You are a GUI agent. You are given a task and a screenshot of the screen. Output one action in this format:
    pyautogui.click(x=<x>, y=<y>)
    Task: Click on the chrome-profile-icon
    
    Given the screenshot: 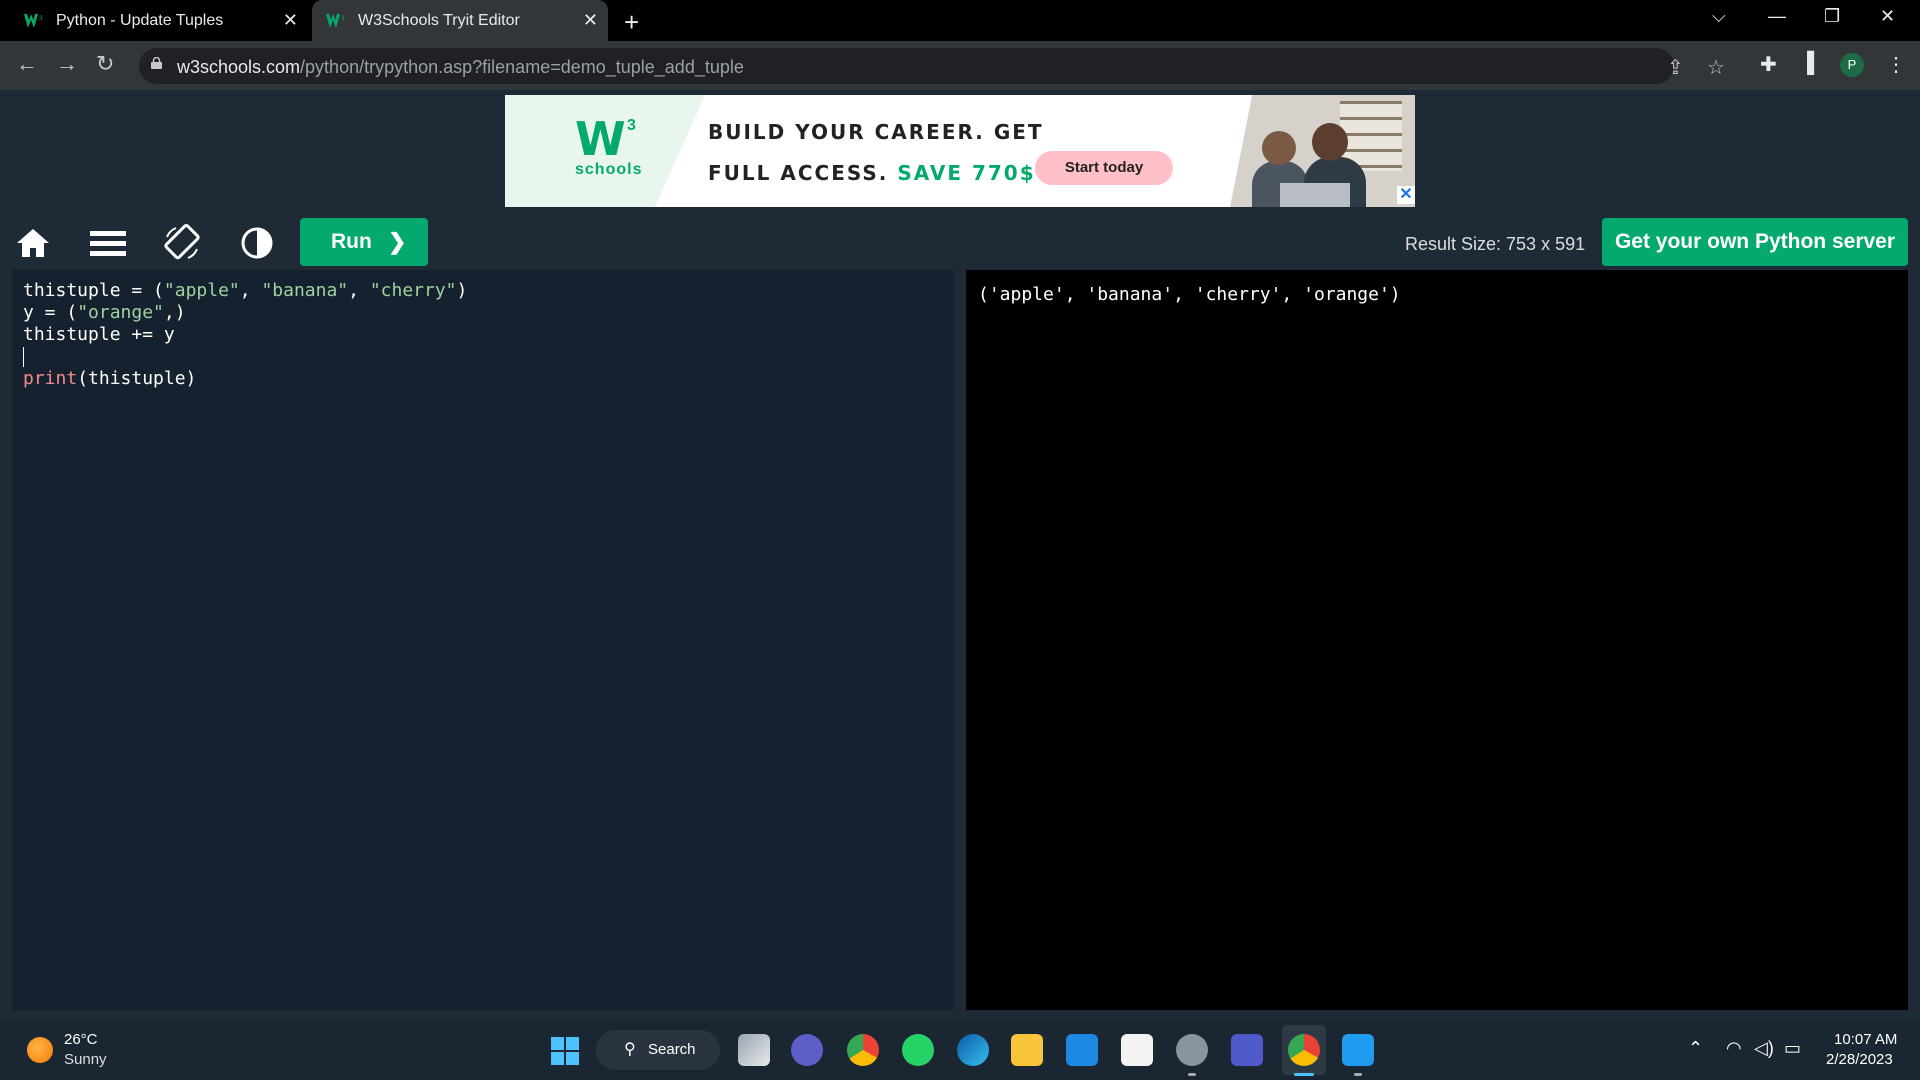 What is the action you would take?
    pyautogui.click(x=1304, y=1050)
    